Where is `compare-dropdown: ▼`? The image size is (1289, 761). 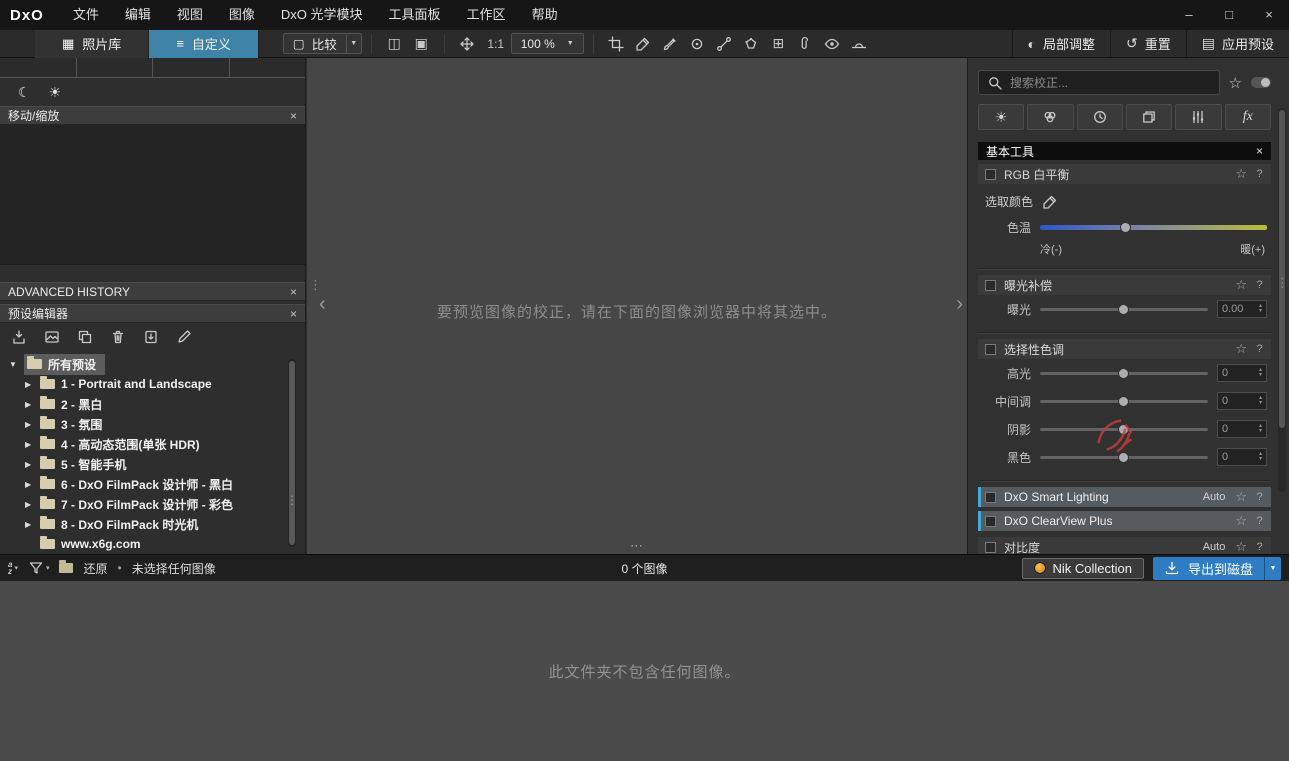
compare-dropdown: ▼ is located at coordinates (354, 43).